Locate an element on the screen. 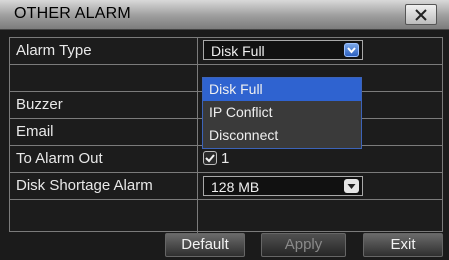  apply-button: Apply is located at coordinates (303, 245).